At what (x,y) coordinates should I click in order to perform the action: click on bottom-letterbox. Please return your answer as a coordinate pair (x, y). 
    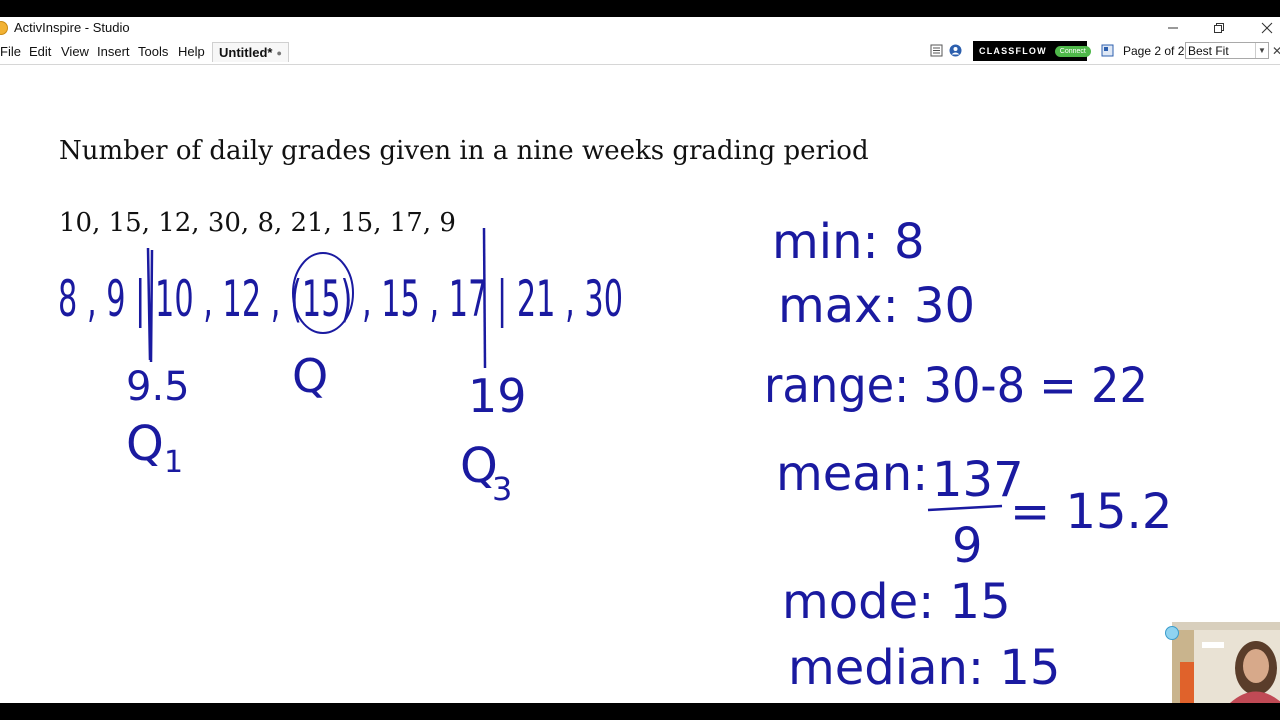
    Looking at the image, I should click on (640, 711).